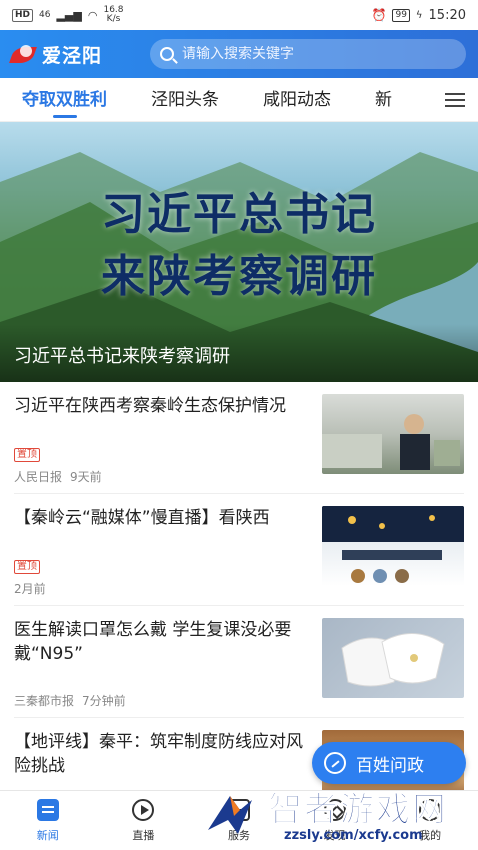  Describe the element at coordinates (143, 835) in the screenshot. I see `nav-live-label: 直播` at that location.